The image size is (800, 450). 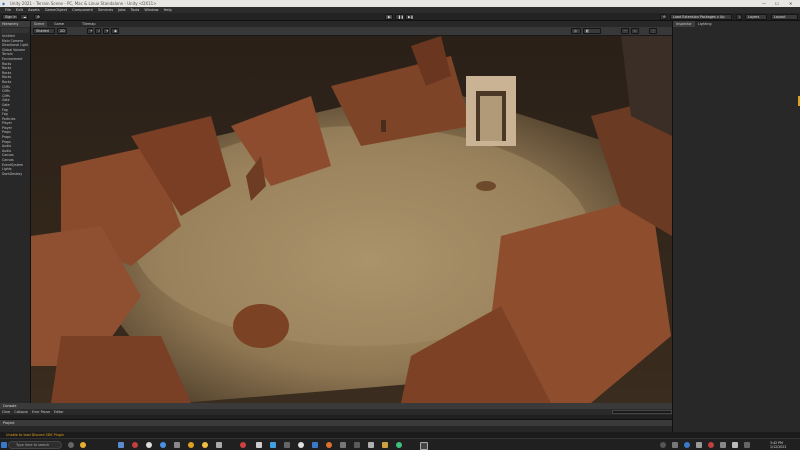 What do you see at coordinates (736, 226) in the screenshot?
I see `inspector-panel: Inspector Lighting` at bounding box center [736, 226].